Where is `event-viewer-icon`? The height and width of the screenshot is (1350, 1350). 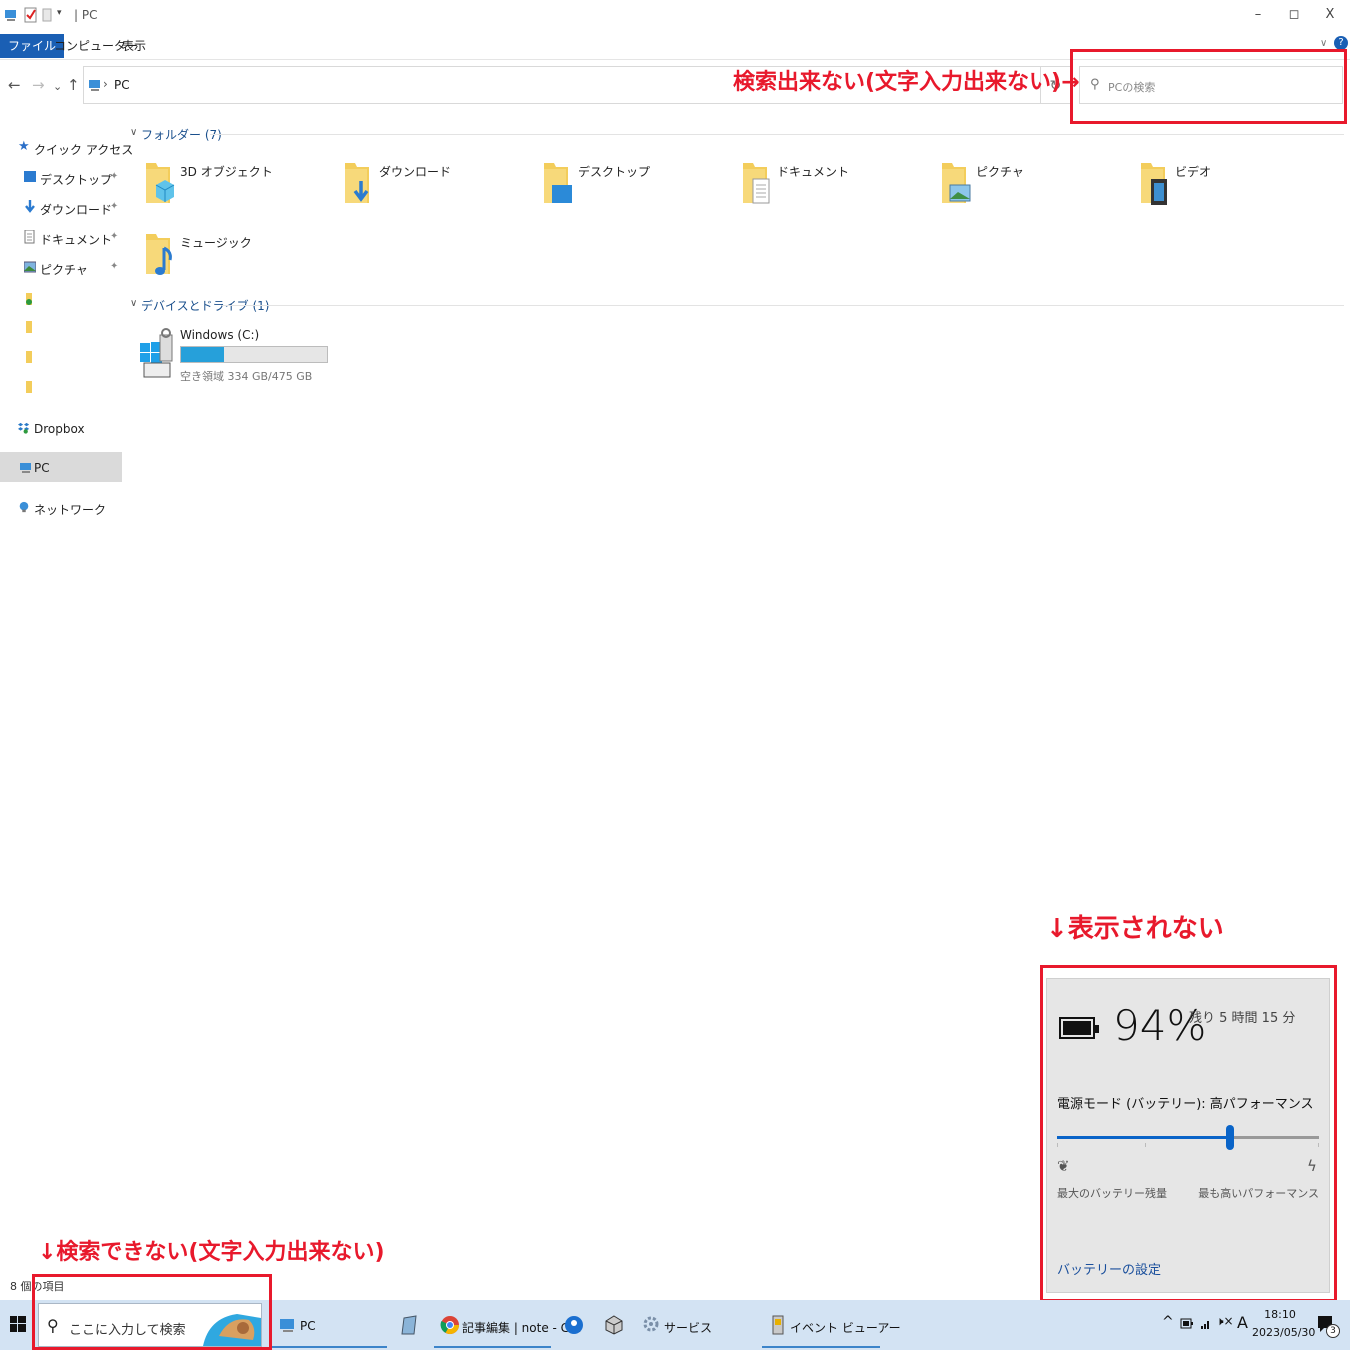
event-viewer-icon is located at coordinates (778, 1325).